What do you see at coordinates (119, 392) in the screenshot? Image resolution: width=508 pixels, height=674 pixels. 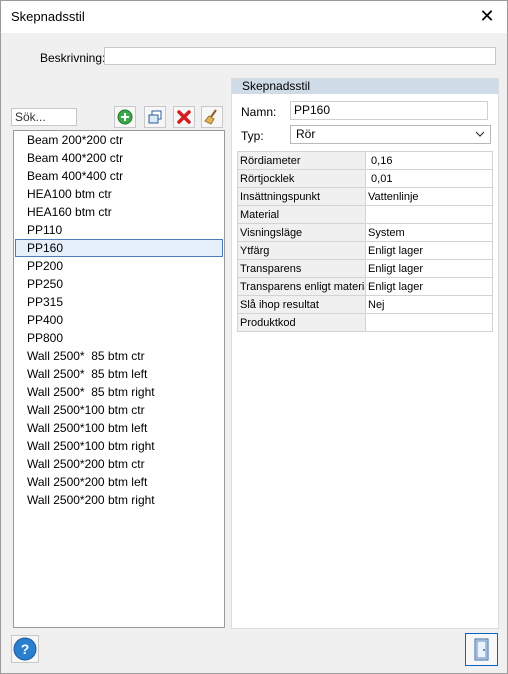 I see `style-list-item: Wall 2500* 85 btm right` at bounding box center [119, 392].